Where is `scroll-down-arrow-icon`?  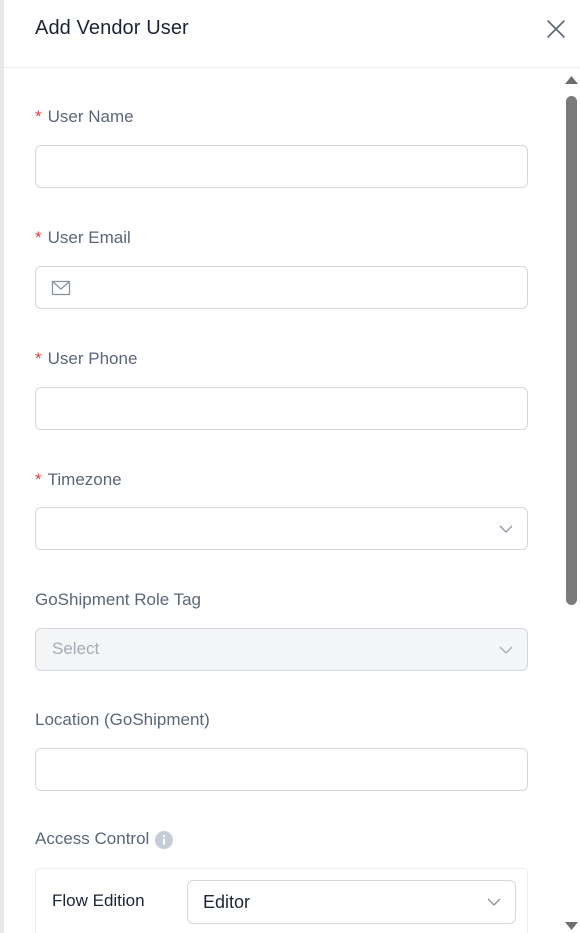 scroll-down-arrow-icon is located at coordinates (571, 926).